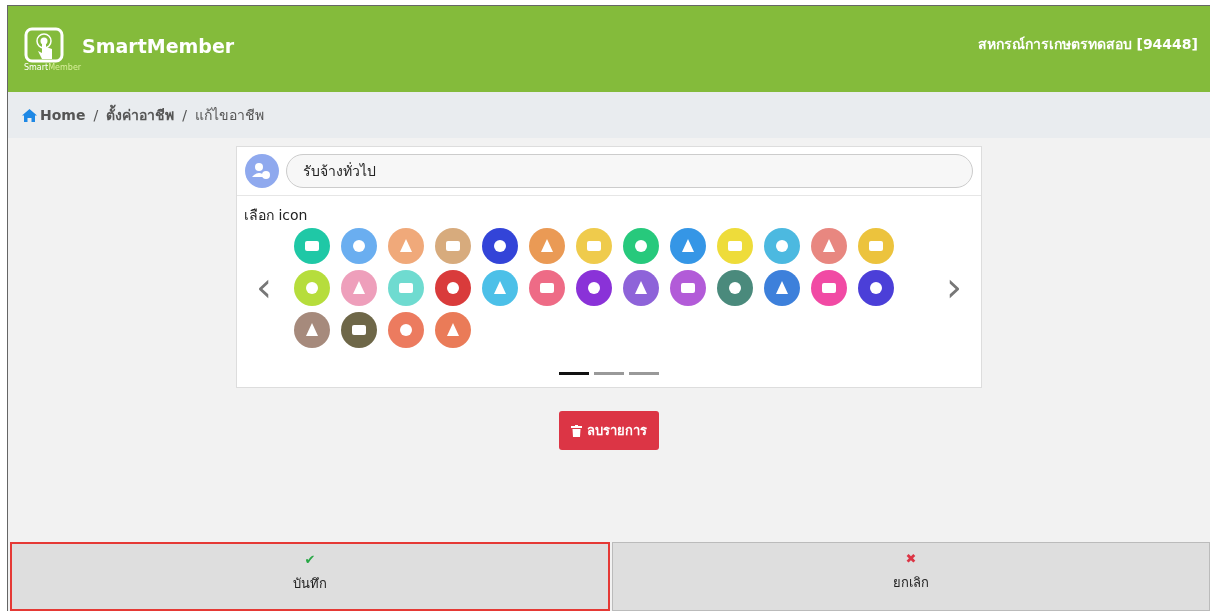 Image resolution: width=1210 pixels, height=611 pixels. I want to click on save-button: ✔ บันทึก, so click(310, 576).